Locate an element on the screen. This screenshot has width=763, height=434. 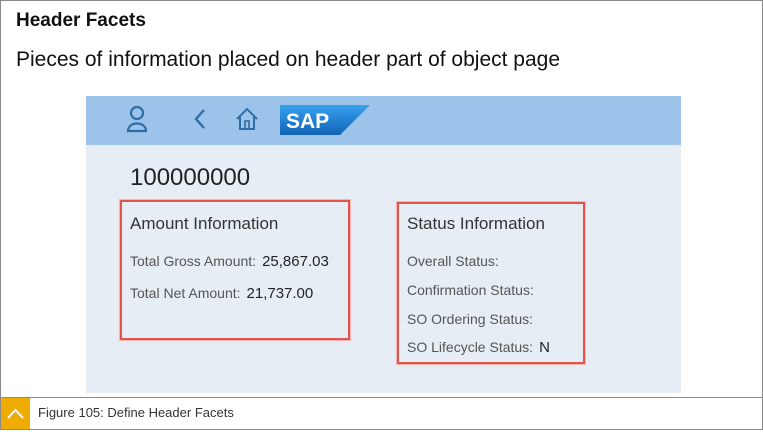
field-value: 21,737.00 is located at coordinates (280, 293).